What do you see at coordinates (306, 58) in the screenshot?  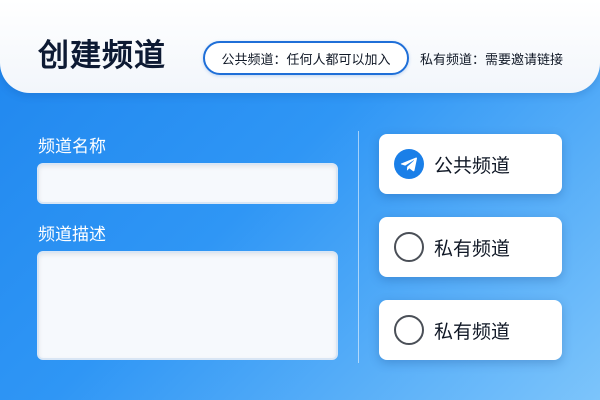 I see `public-channel-hint: 公共频道：任何人都可以加入` at bounding box center [306, 58].